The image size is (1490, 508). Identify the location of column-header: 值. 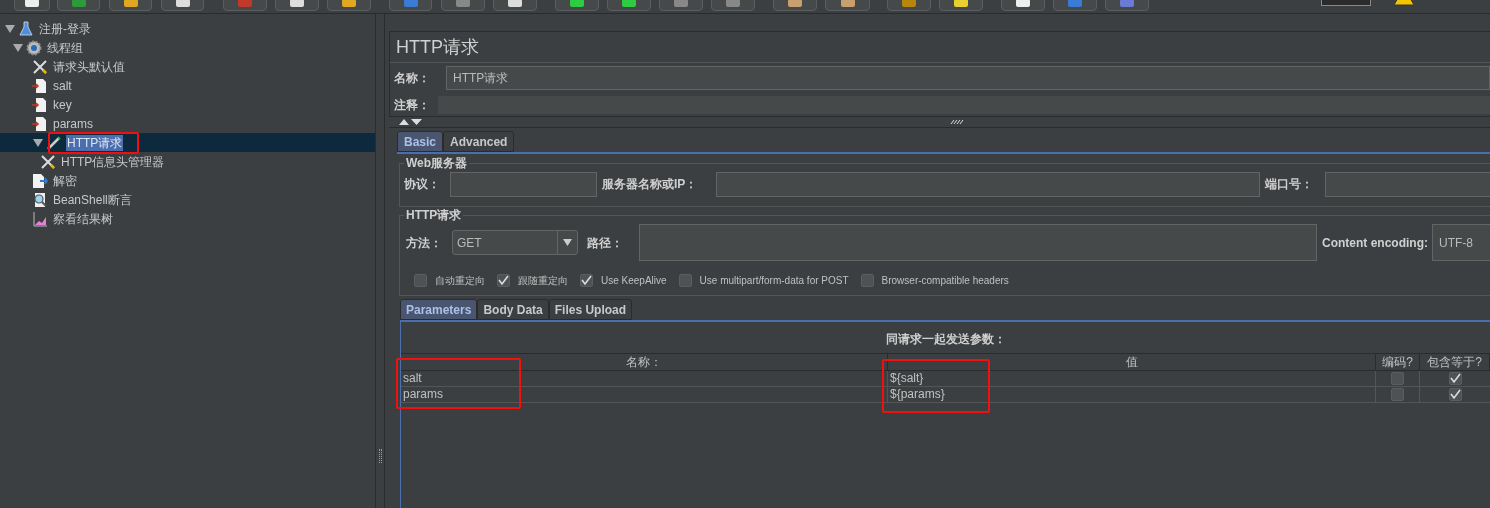
(1132, 362).